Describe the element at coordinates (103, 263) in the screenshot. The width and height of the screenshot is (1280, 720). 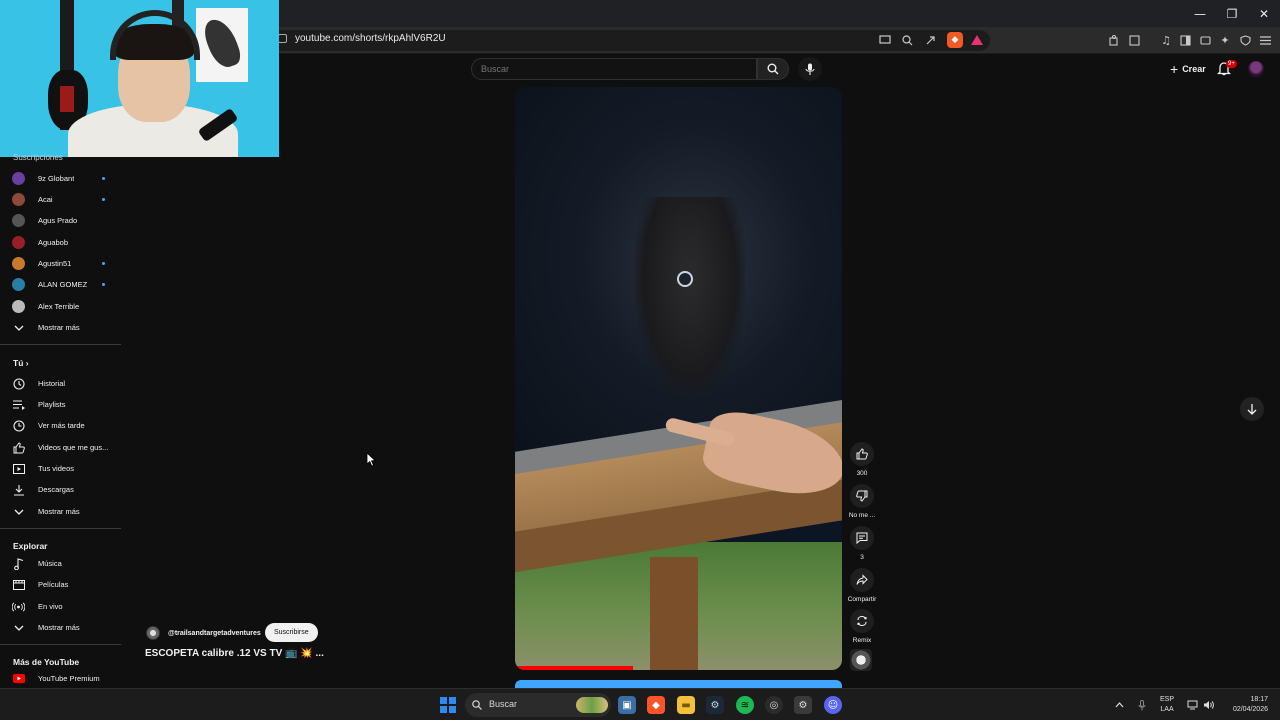
I see `new-content-dot` at that location.